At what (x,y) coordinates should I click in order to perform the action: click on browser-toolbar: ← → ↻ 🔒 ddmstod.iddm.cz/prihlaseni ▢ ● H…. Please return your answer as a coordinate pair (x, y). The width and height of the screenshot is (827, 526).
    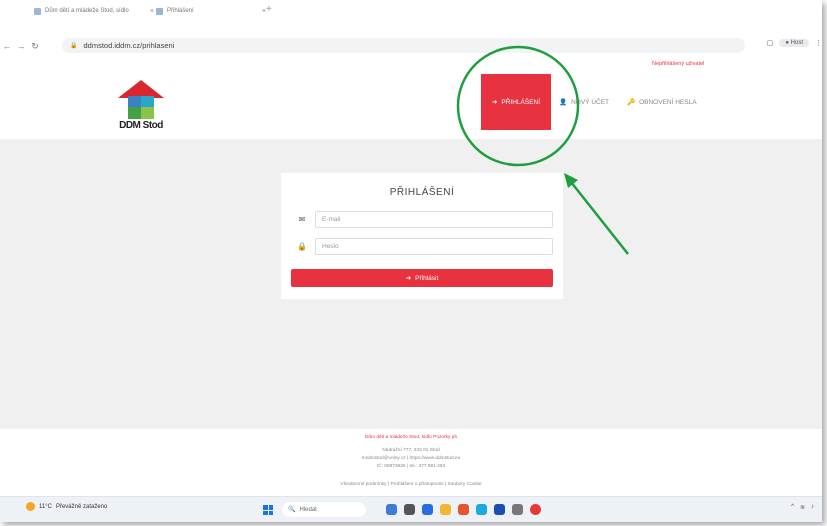
    Looking at the image, I should click on (411, 46).